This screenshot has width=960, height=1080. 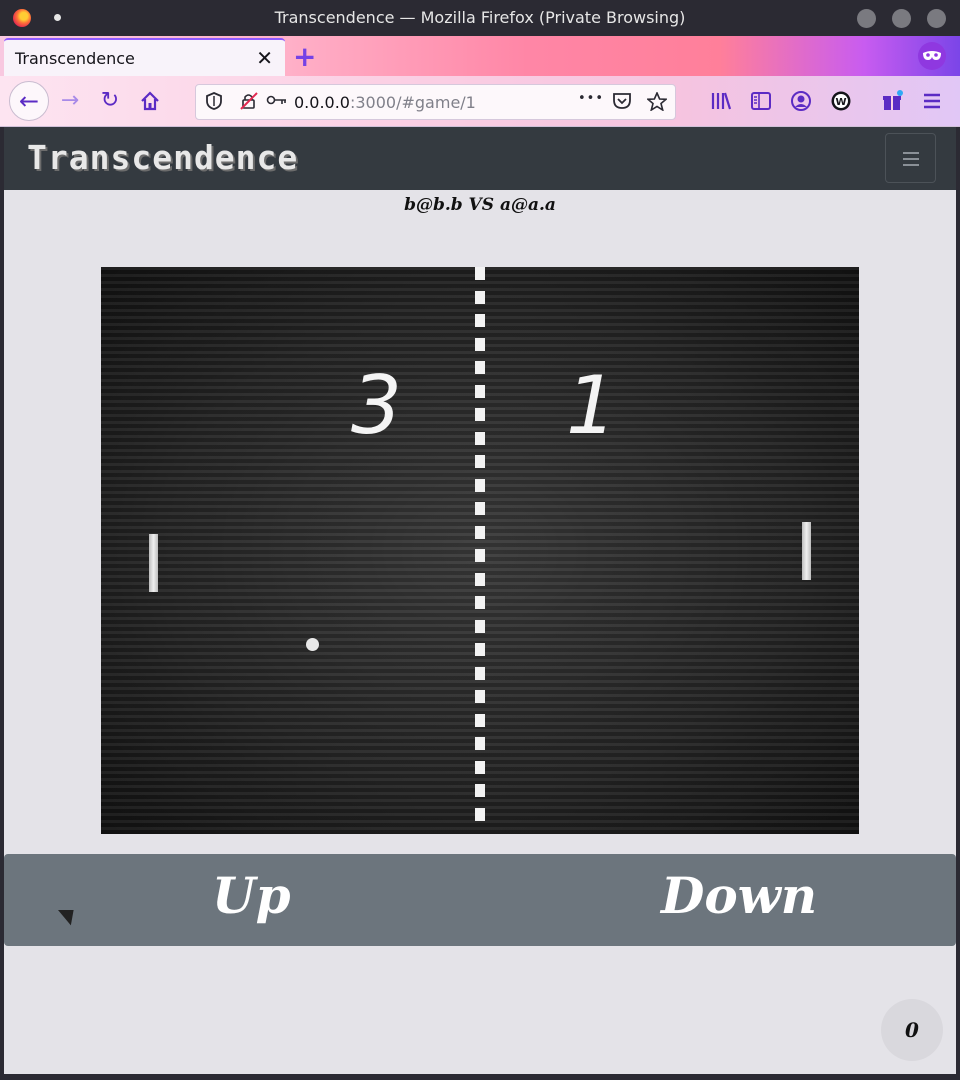 I want to click on right-paddle, so click(x=806, y=551).